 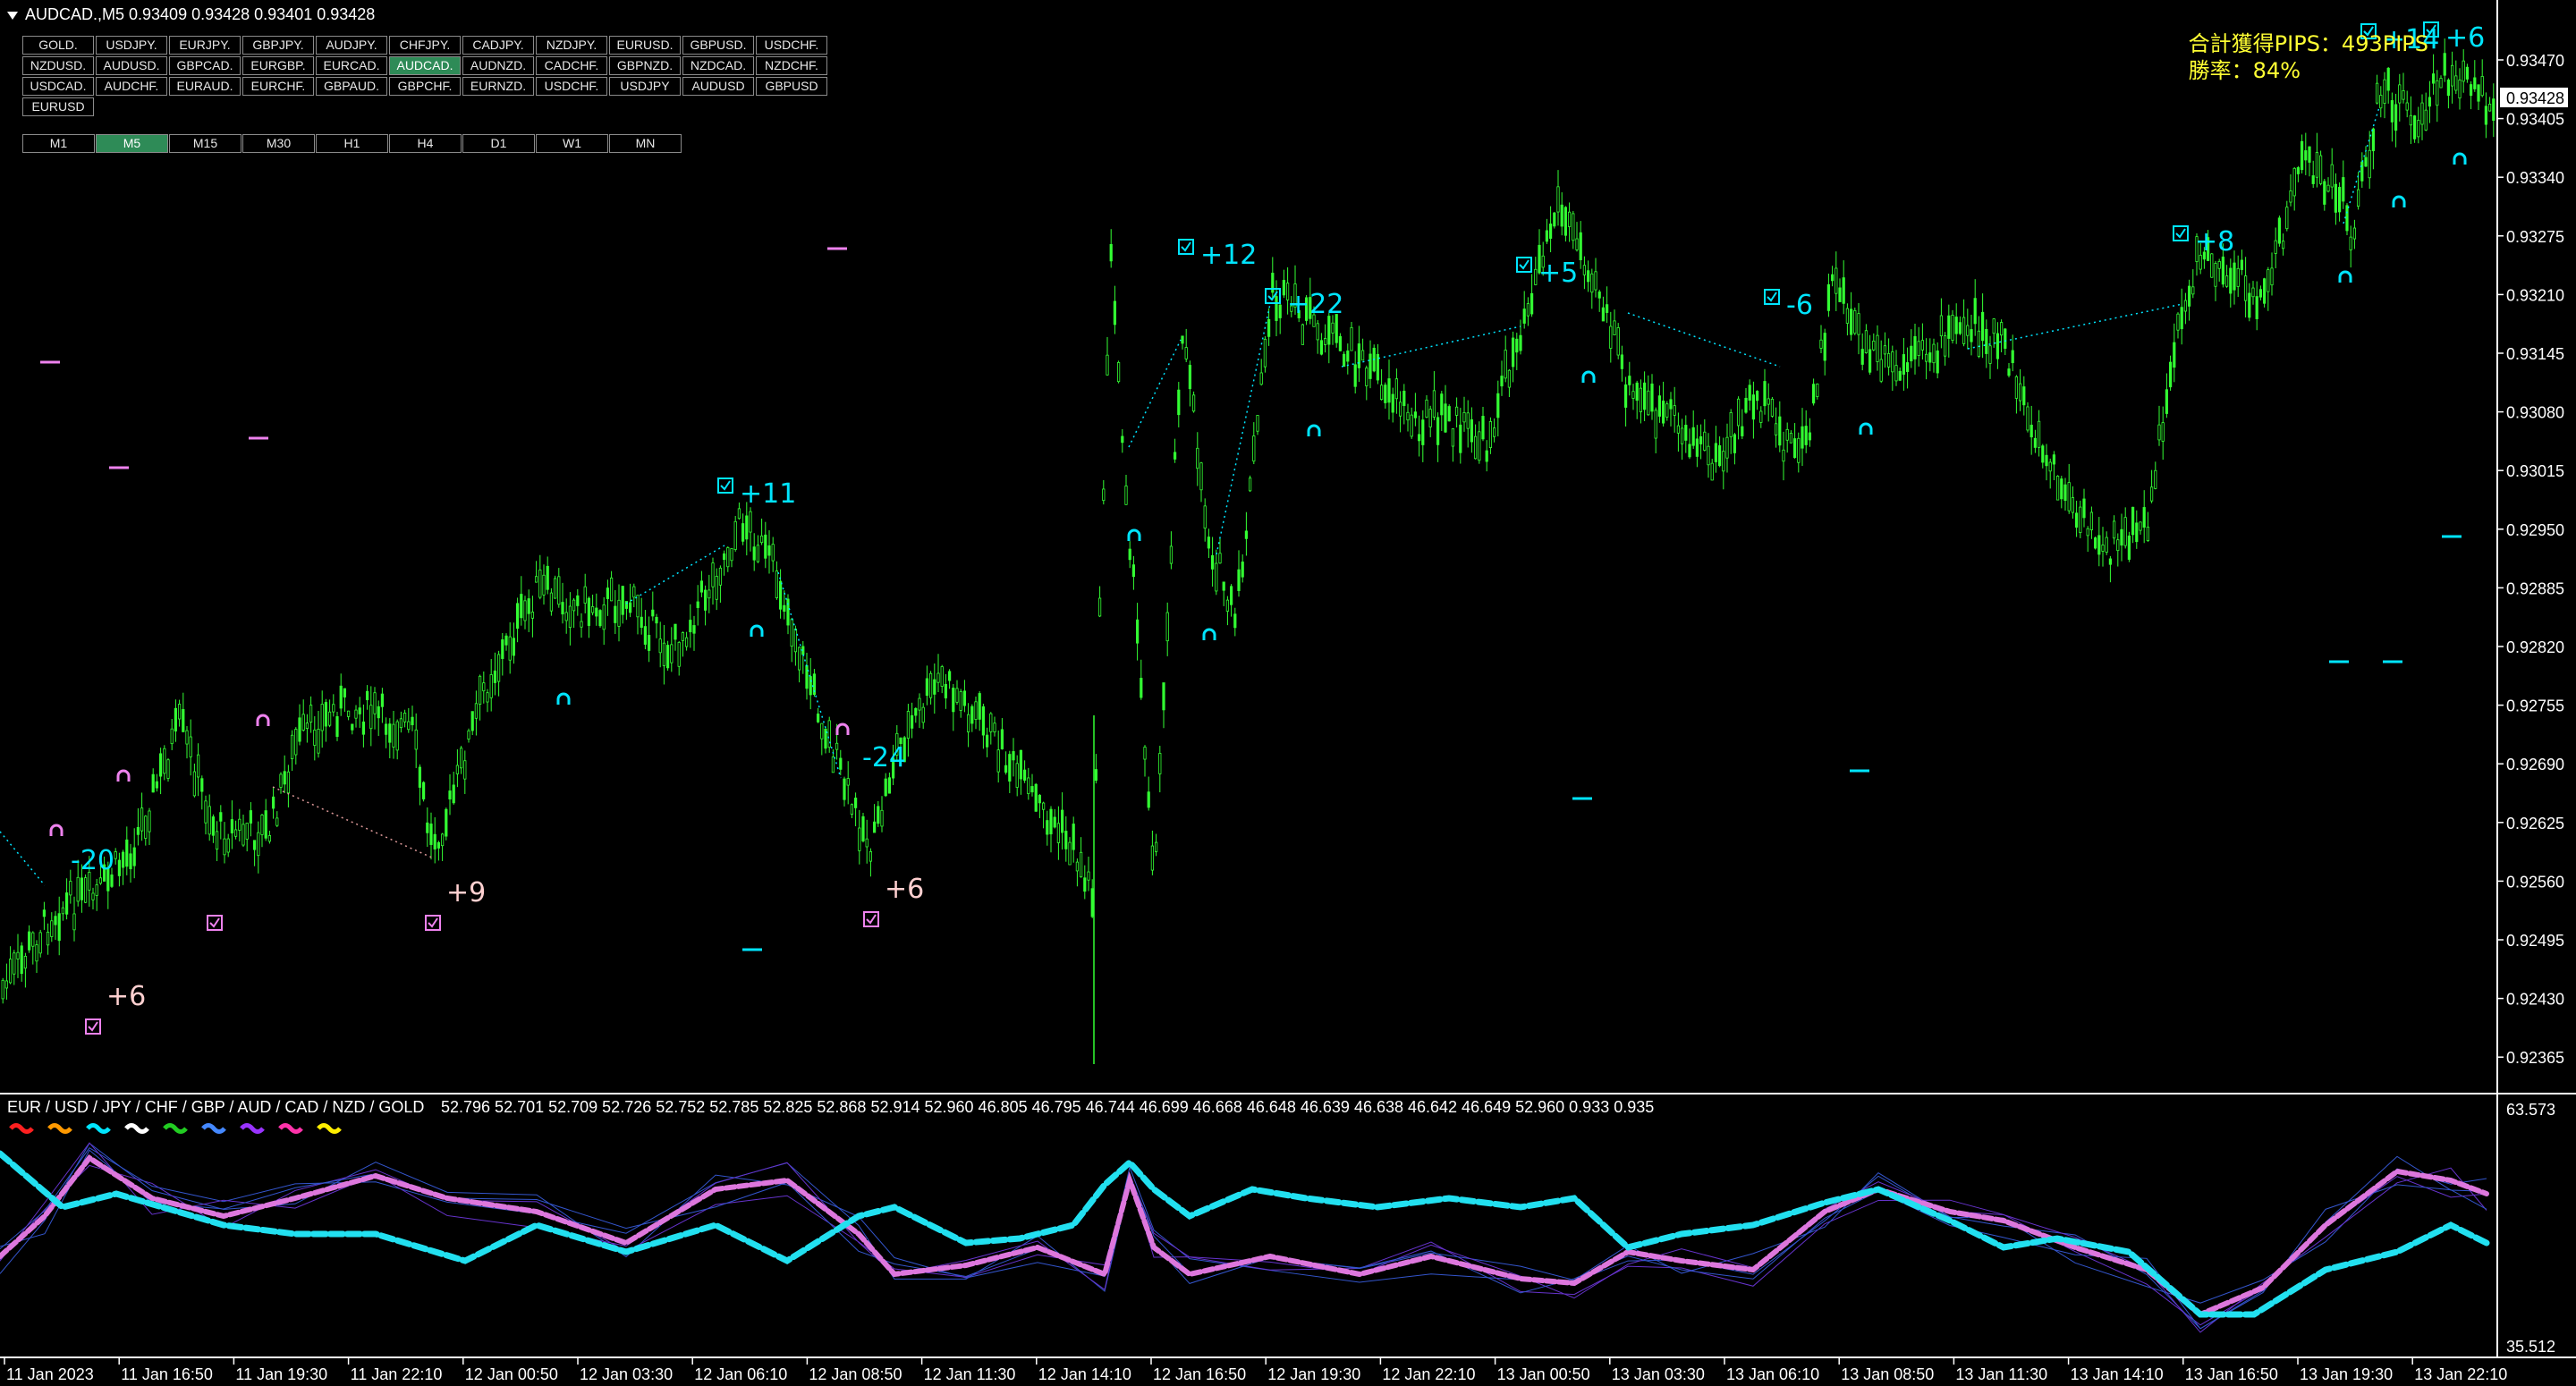 What do you see at coordinates (351, 86) in the screenshot?
I see `symbol-button: GBPAUD.` at bounding box center [351, 86].